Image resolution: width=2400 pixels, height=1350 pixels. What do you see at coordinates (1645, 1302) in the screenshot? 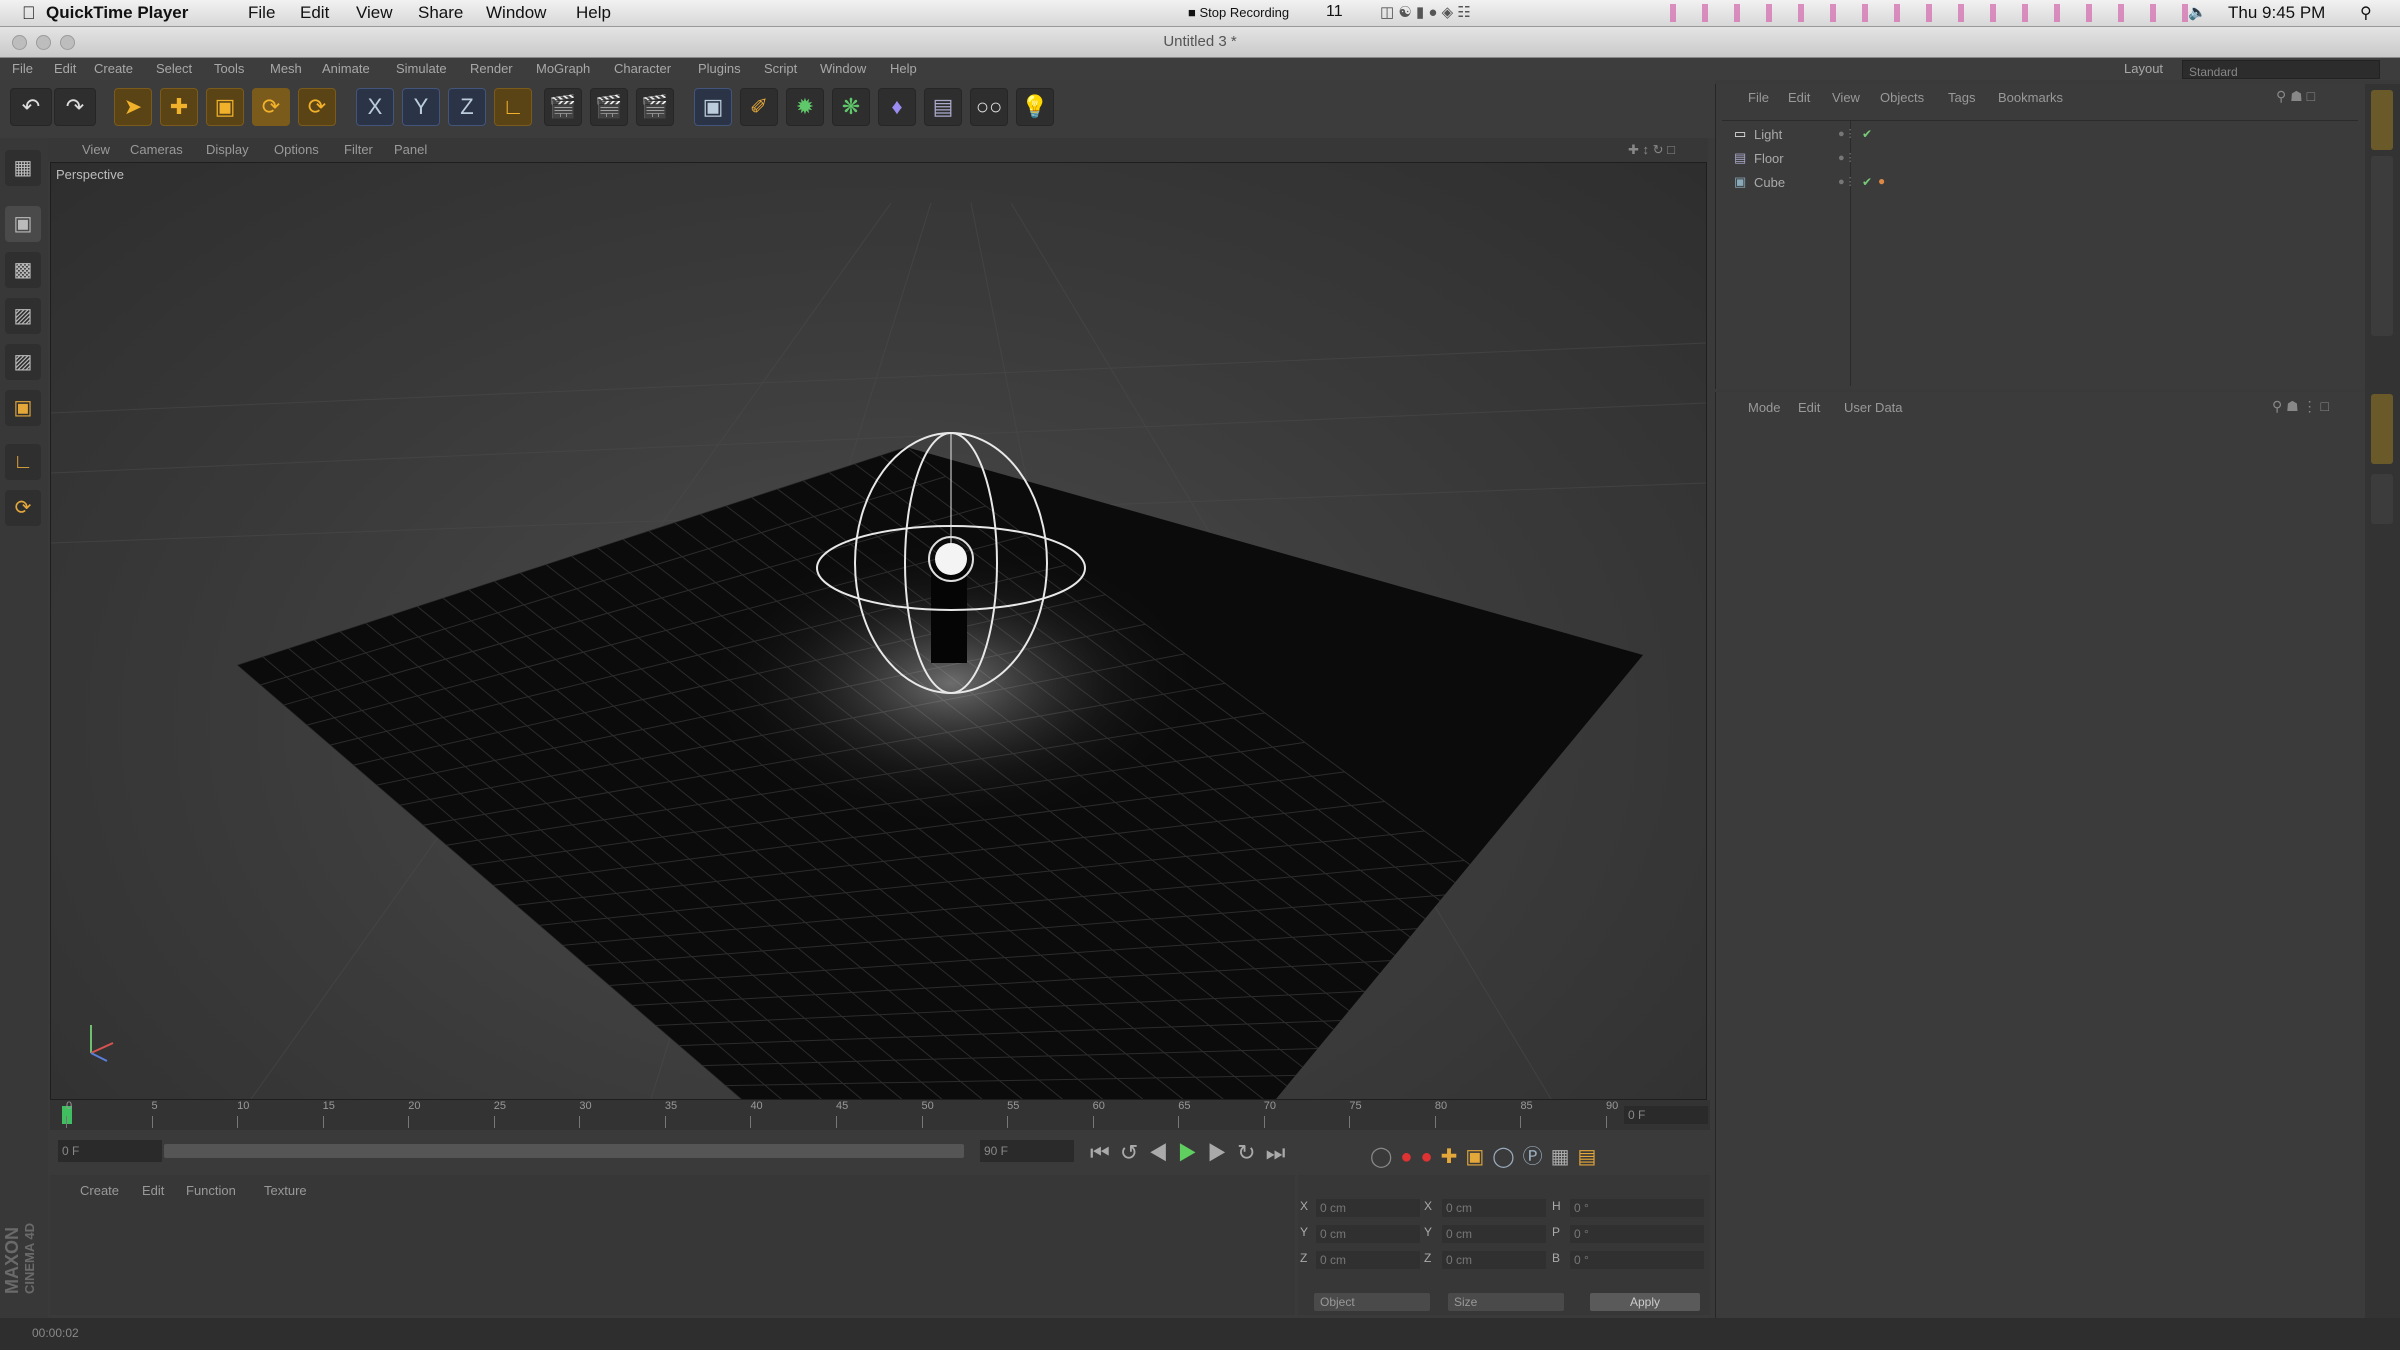
I see `apply-button: Apply` at bounding box center [1645, 1302].